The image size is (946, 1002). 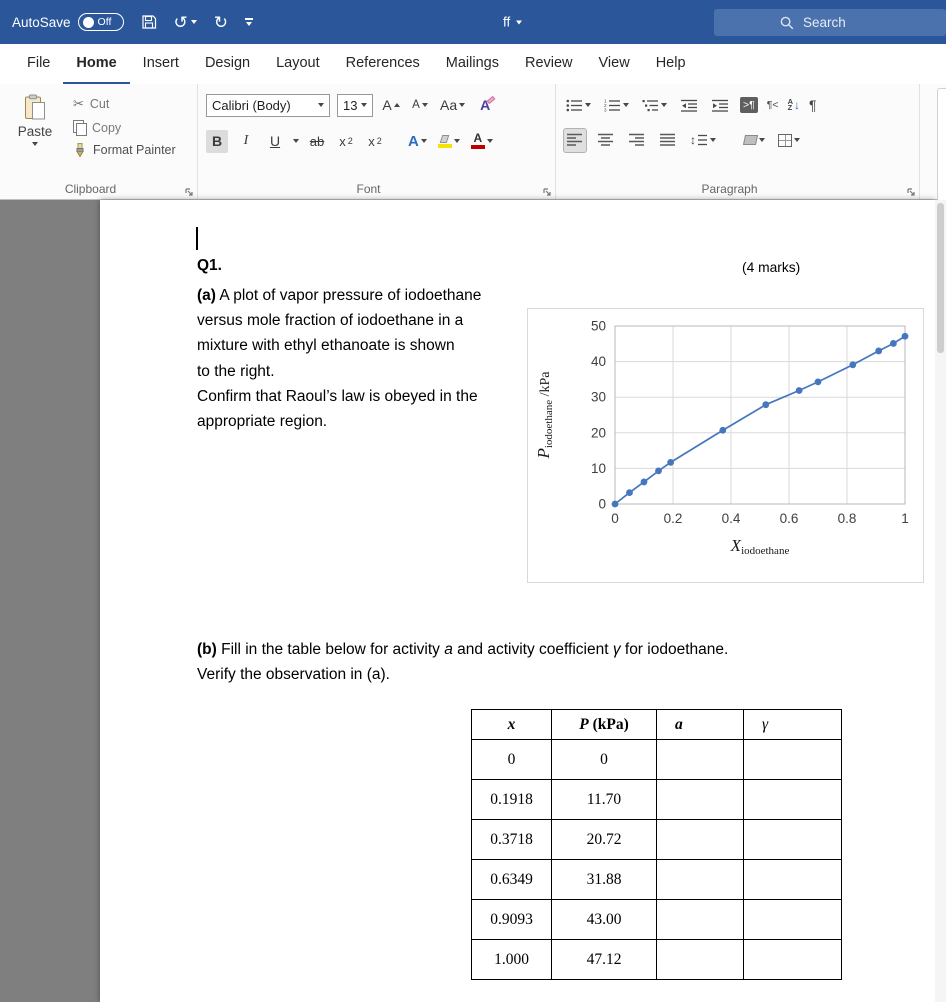 What do you see at coordinates (797, 140) in the screenshot?
I see `borders-dropdown-icon` at bounding box center [797, 140].